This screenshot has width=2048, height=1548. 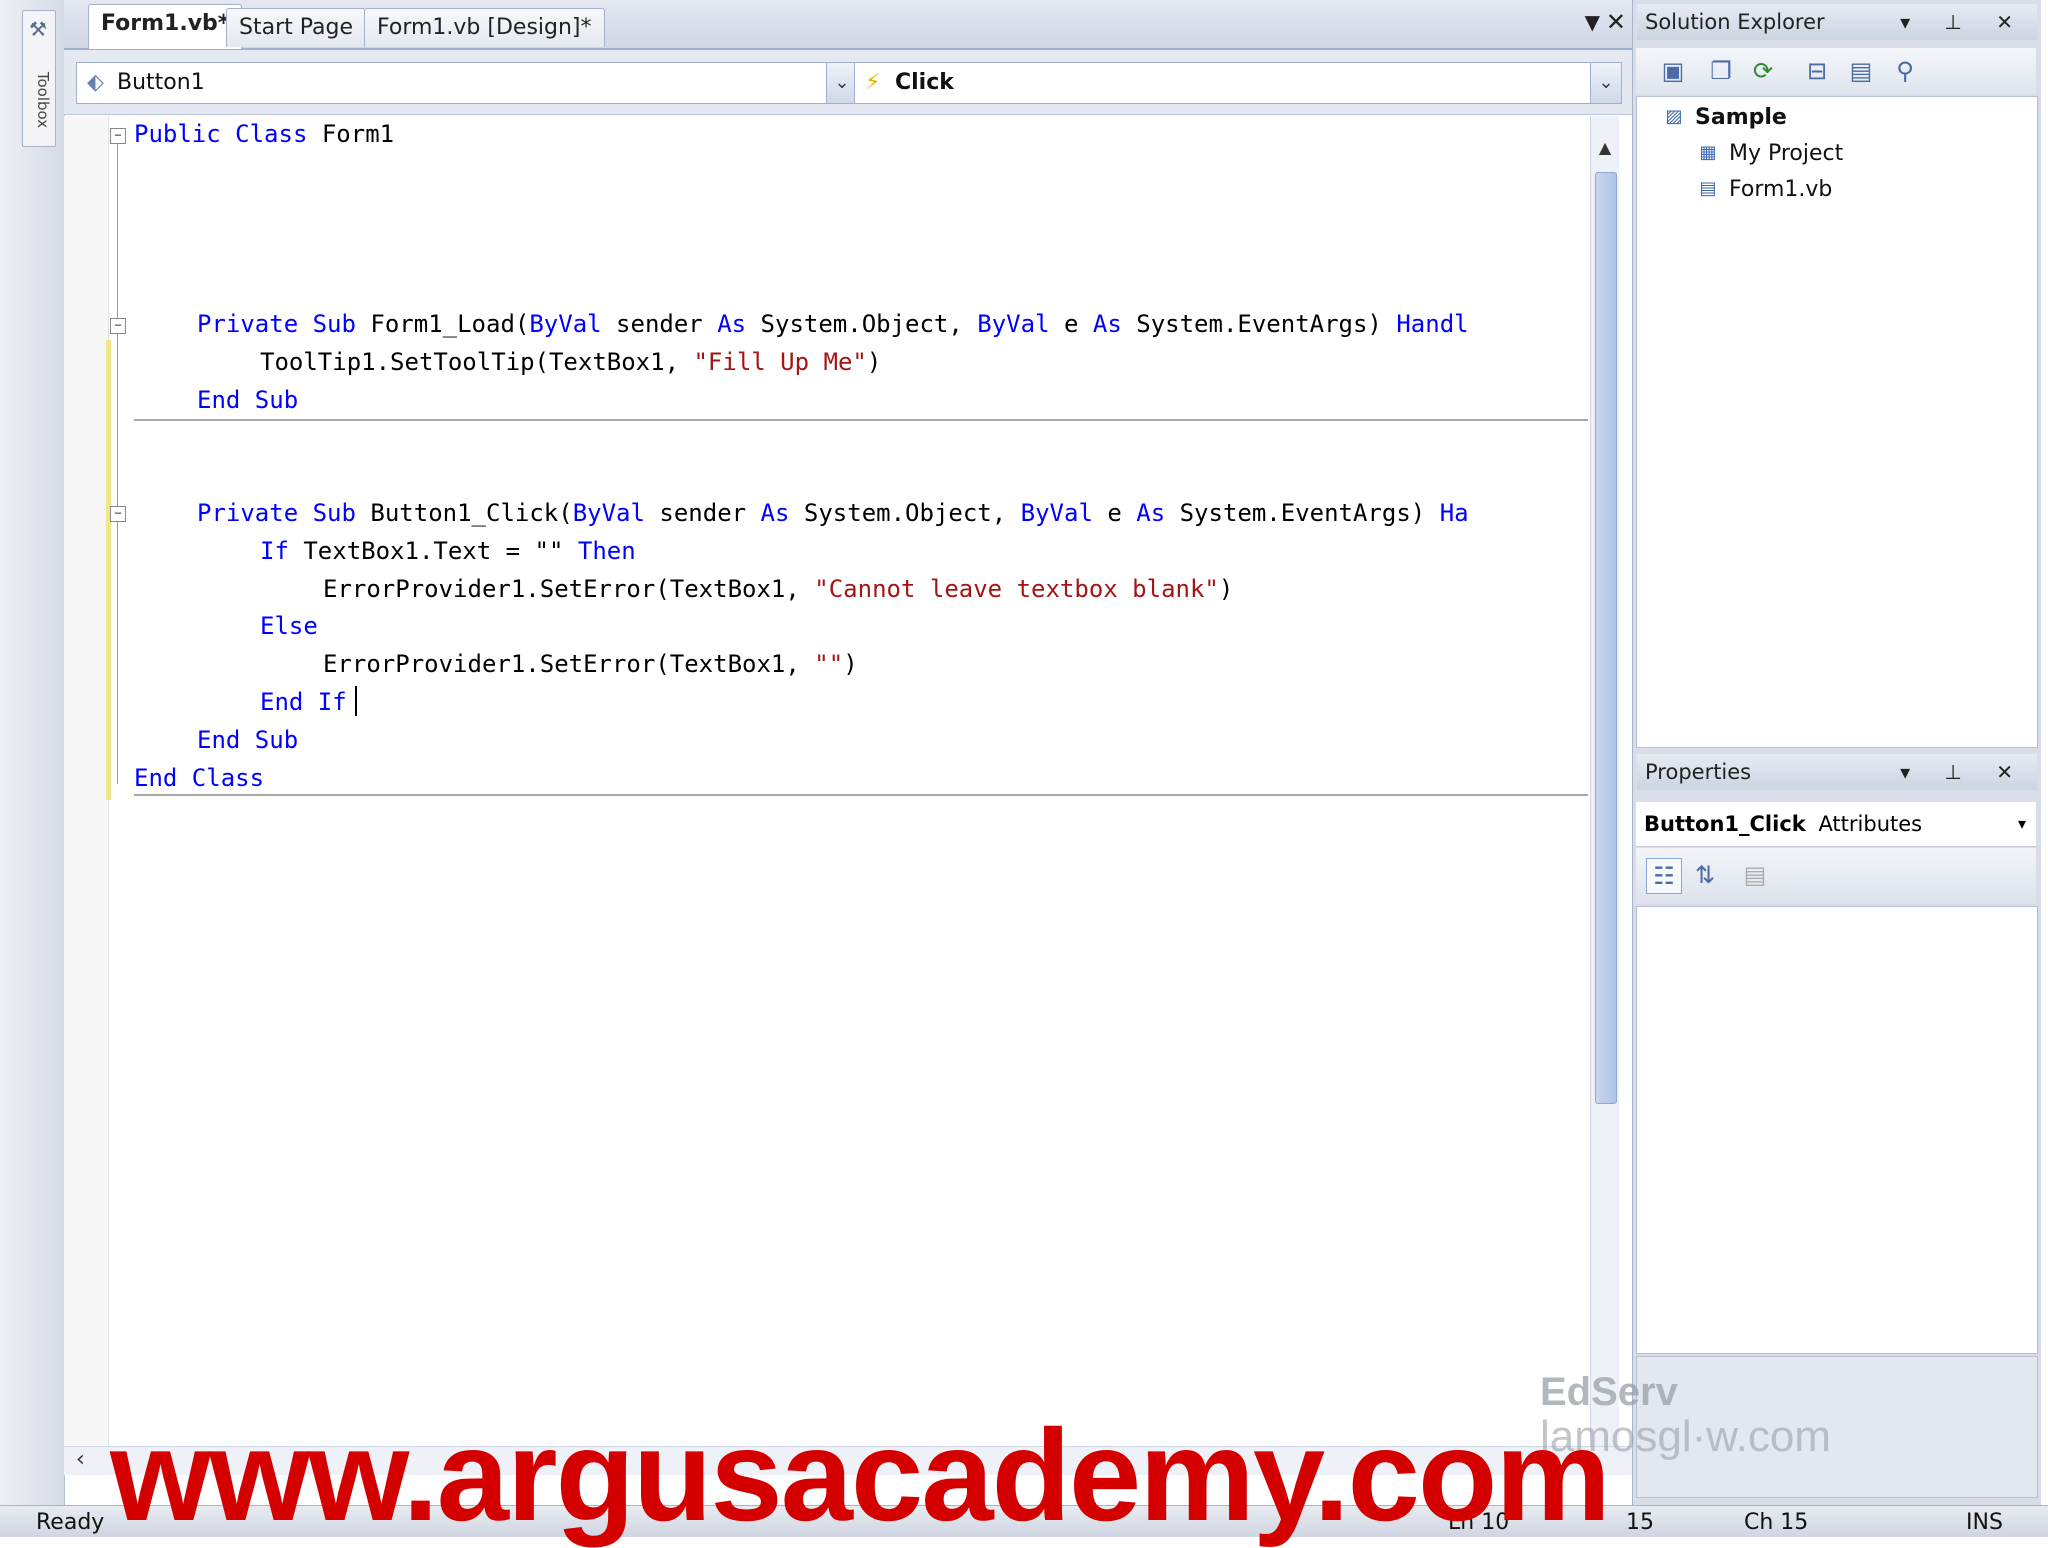 What do you see at coordinates (860, 1475) in the screenshot?
I see `argusacademy-watermark: www.argusacademy.com` at bounding box center [860, 1475].